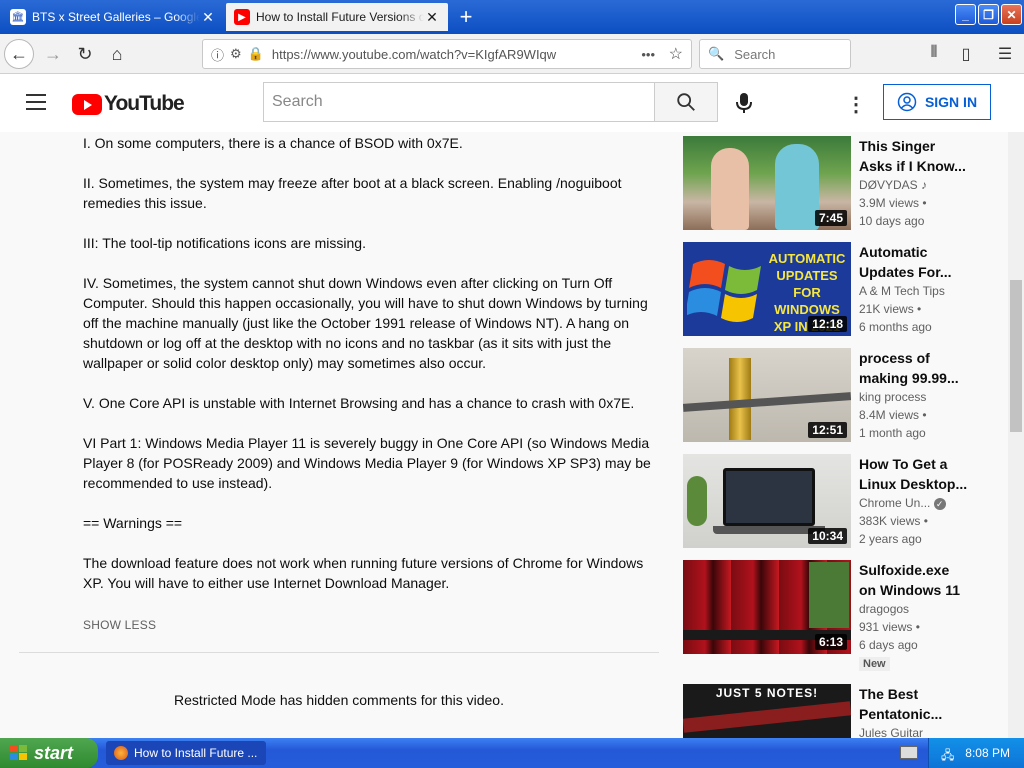 This screenshot has width=1024, height=768. What do you see at coordinates (966, 54) in the screenshot?
I see `sidebar-icon: ▯` at bounding box center [966, 54].